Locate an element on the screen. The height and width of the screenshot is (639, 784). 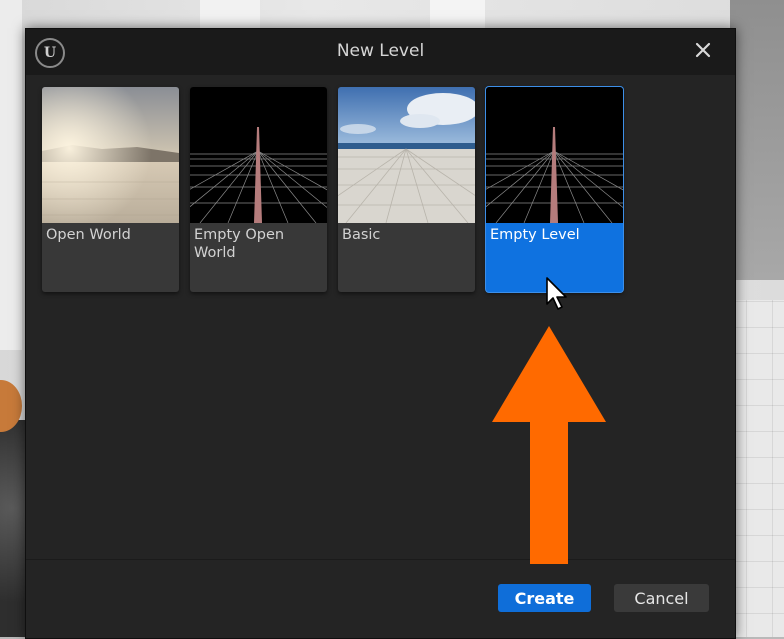
background-wall is located at coordinates (757, 140).